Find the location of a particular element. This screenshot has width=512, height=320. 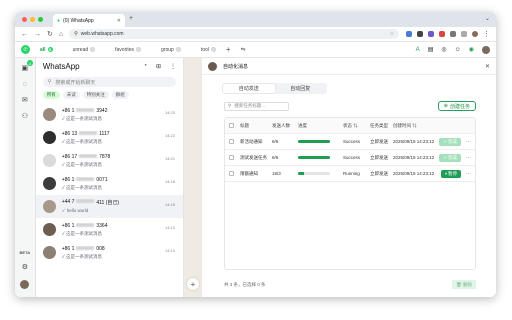

filter-tab-all: all 5 is located at coordinates (46, 50).